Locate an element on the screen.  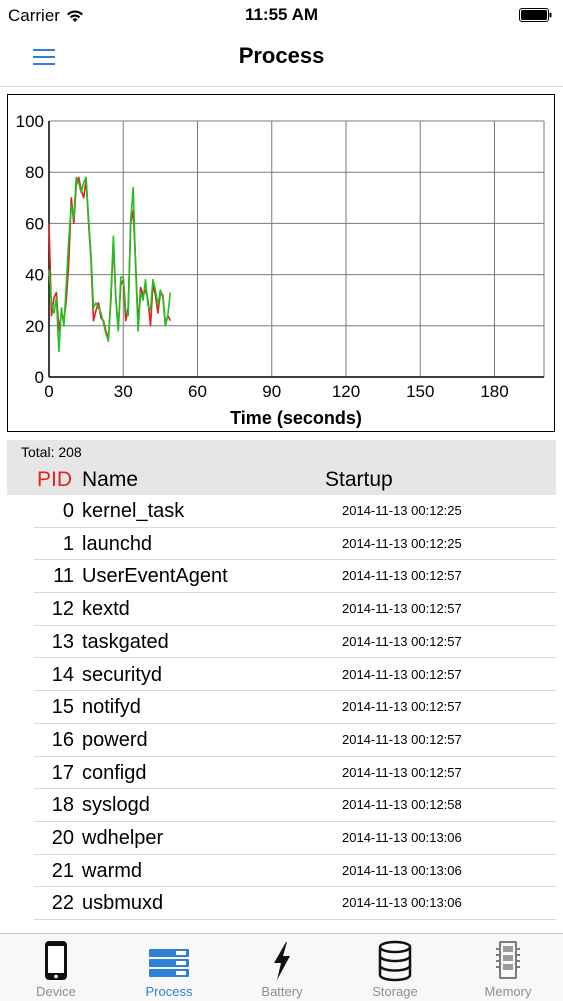
table-row: 21 warmd 2014-11-13 00:13:06 is located at coordinates (281, 871).